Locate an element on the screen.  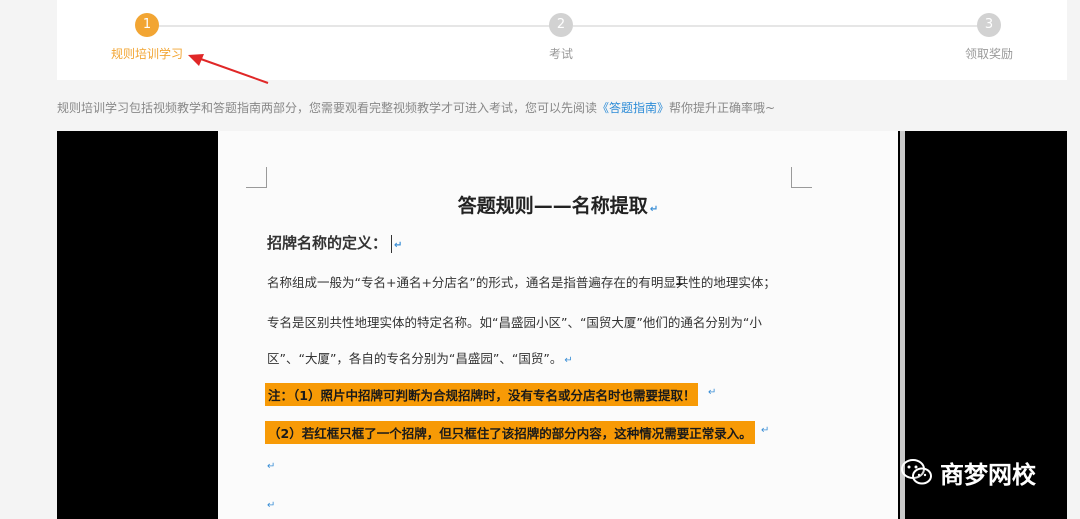
document-title: 答题规则——名称提取 ↵ is located at coordinates (558, 206).